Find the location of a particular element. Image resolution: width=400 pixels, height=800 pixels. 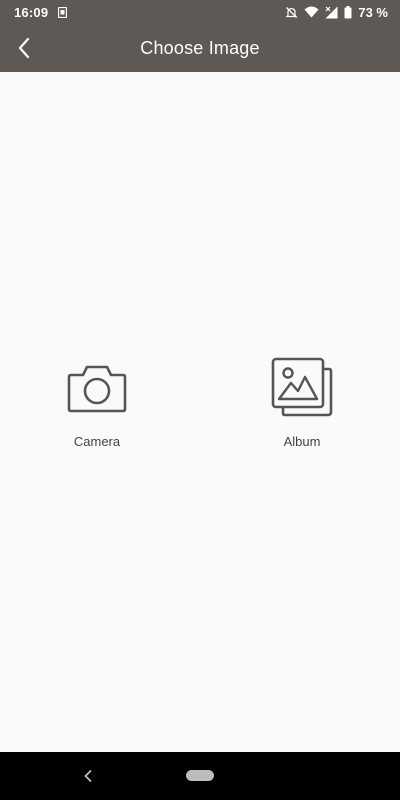

camera-option: Camera is located at coordinates (97, 404).